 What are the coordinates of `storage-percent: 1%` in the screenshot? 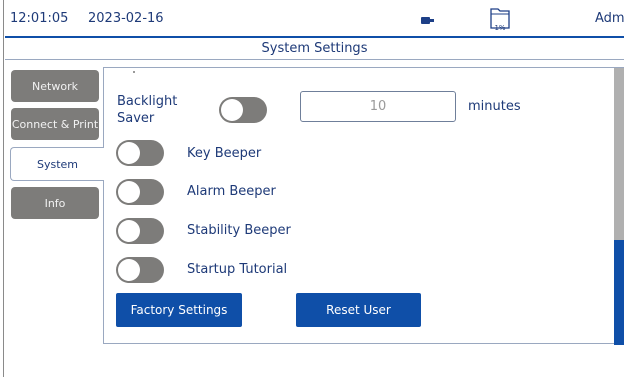 It's located at (500, 28).